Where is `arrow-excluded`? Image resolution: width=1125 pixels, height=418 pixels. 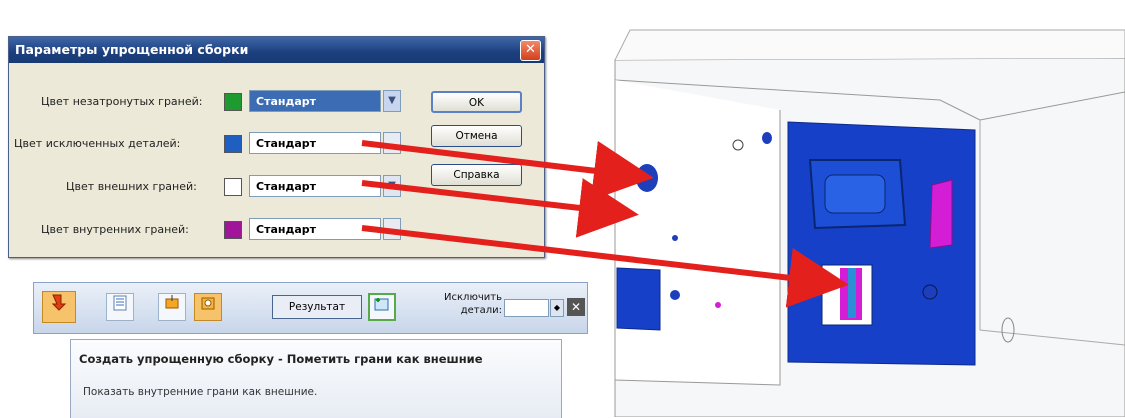 arrow-excluded is located at coordinates (507, 170).